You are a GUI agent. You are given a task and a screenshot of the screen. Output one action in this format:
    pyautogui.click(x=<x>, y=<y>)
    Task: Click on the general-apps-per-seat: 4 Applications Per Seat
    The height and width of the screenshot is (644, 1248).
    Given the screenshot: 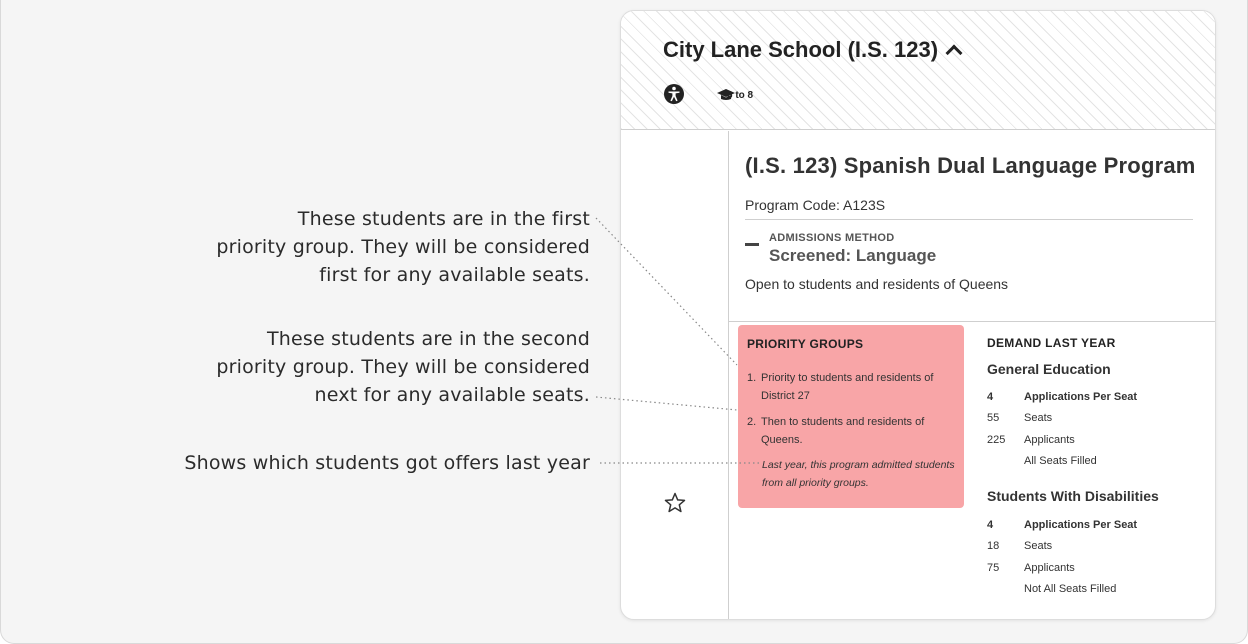 What is the action you would take?
    pyautogui.click(x=1062, y=397)
    